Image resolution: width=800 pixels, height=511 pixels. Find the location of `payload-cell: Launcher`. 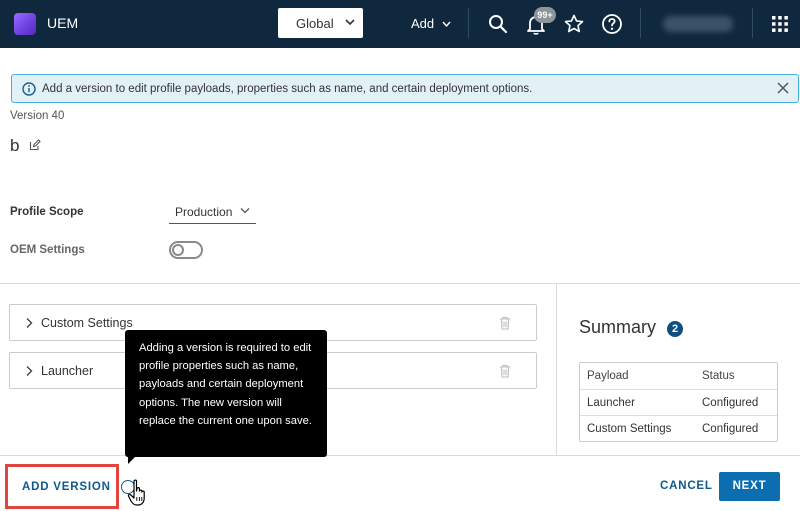

payload-cell: Launcher is located at coordinates (611, 403).